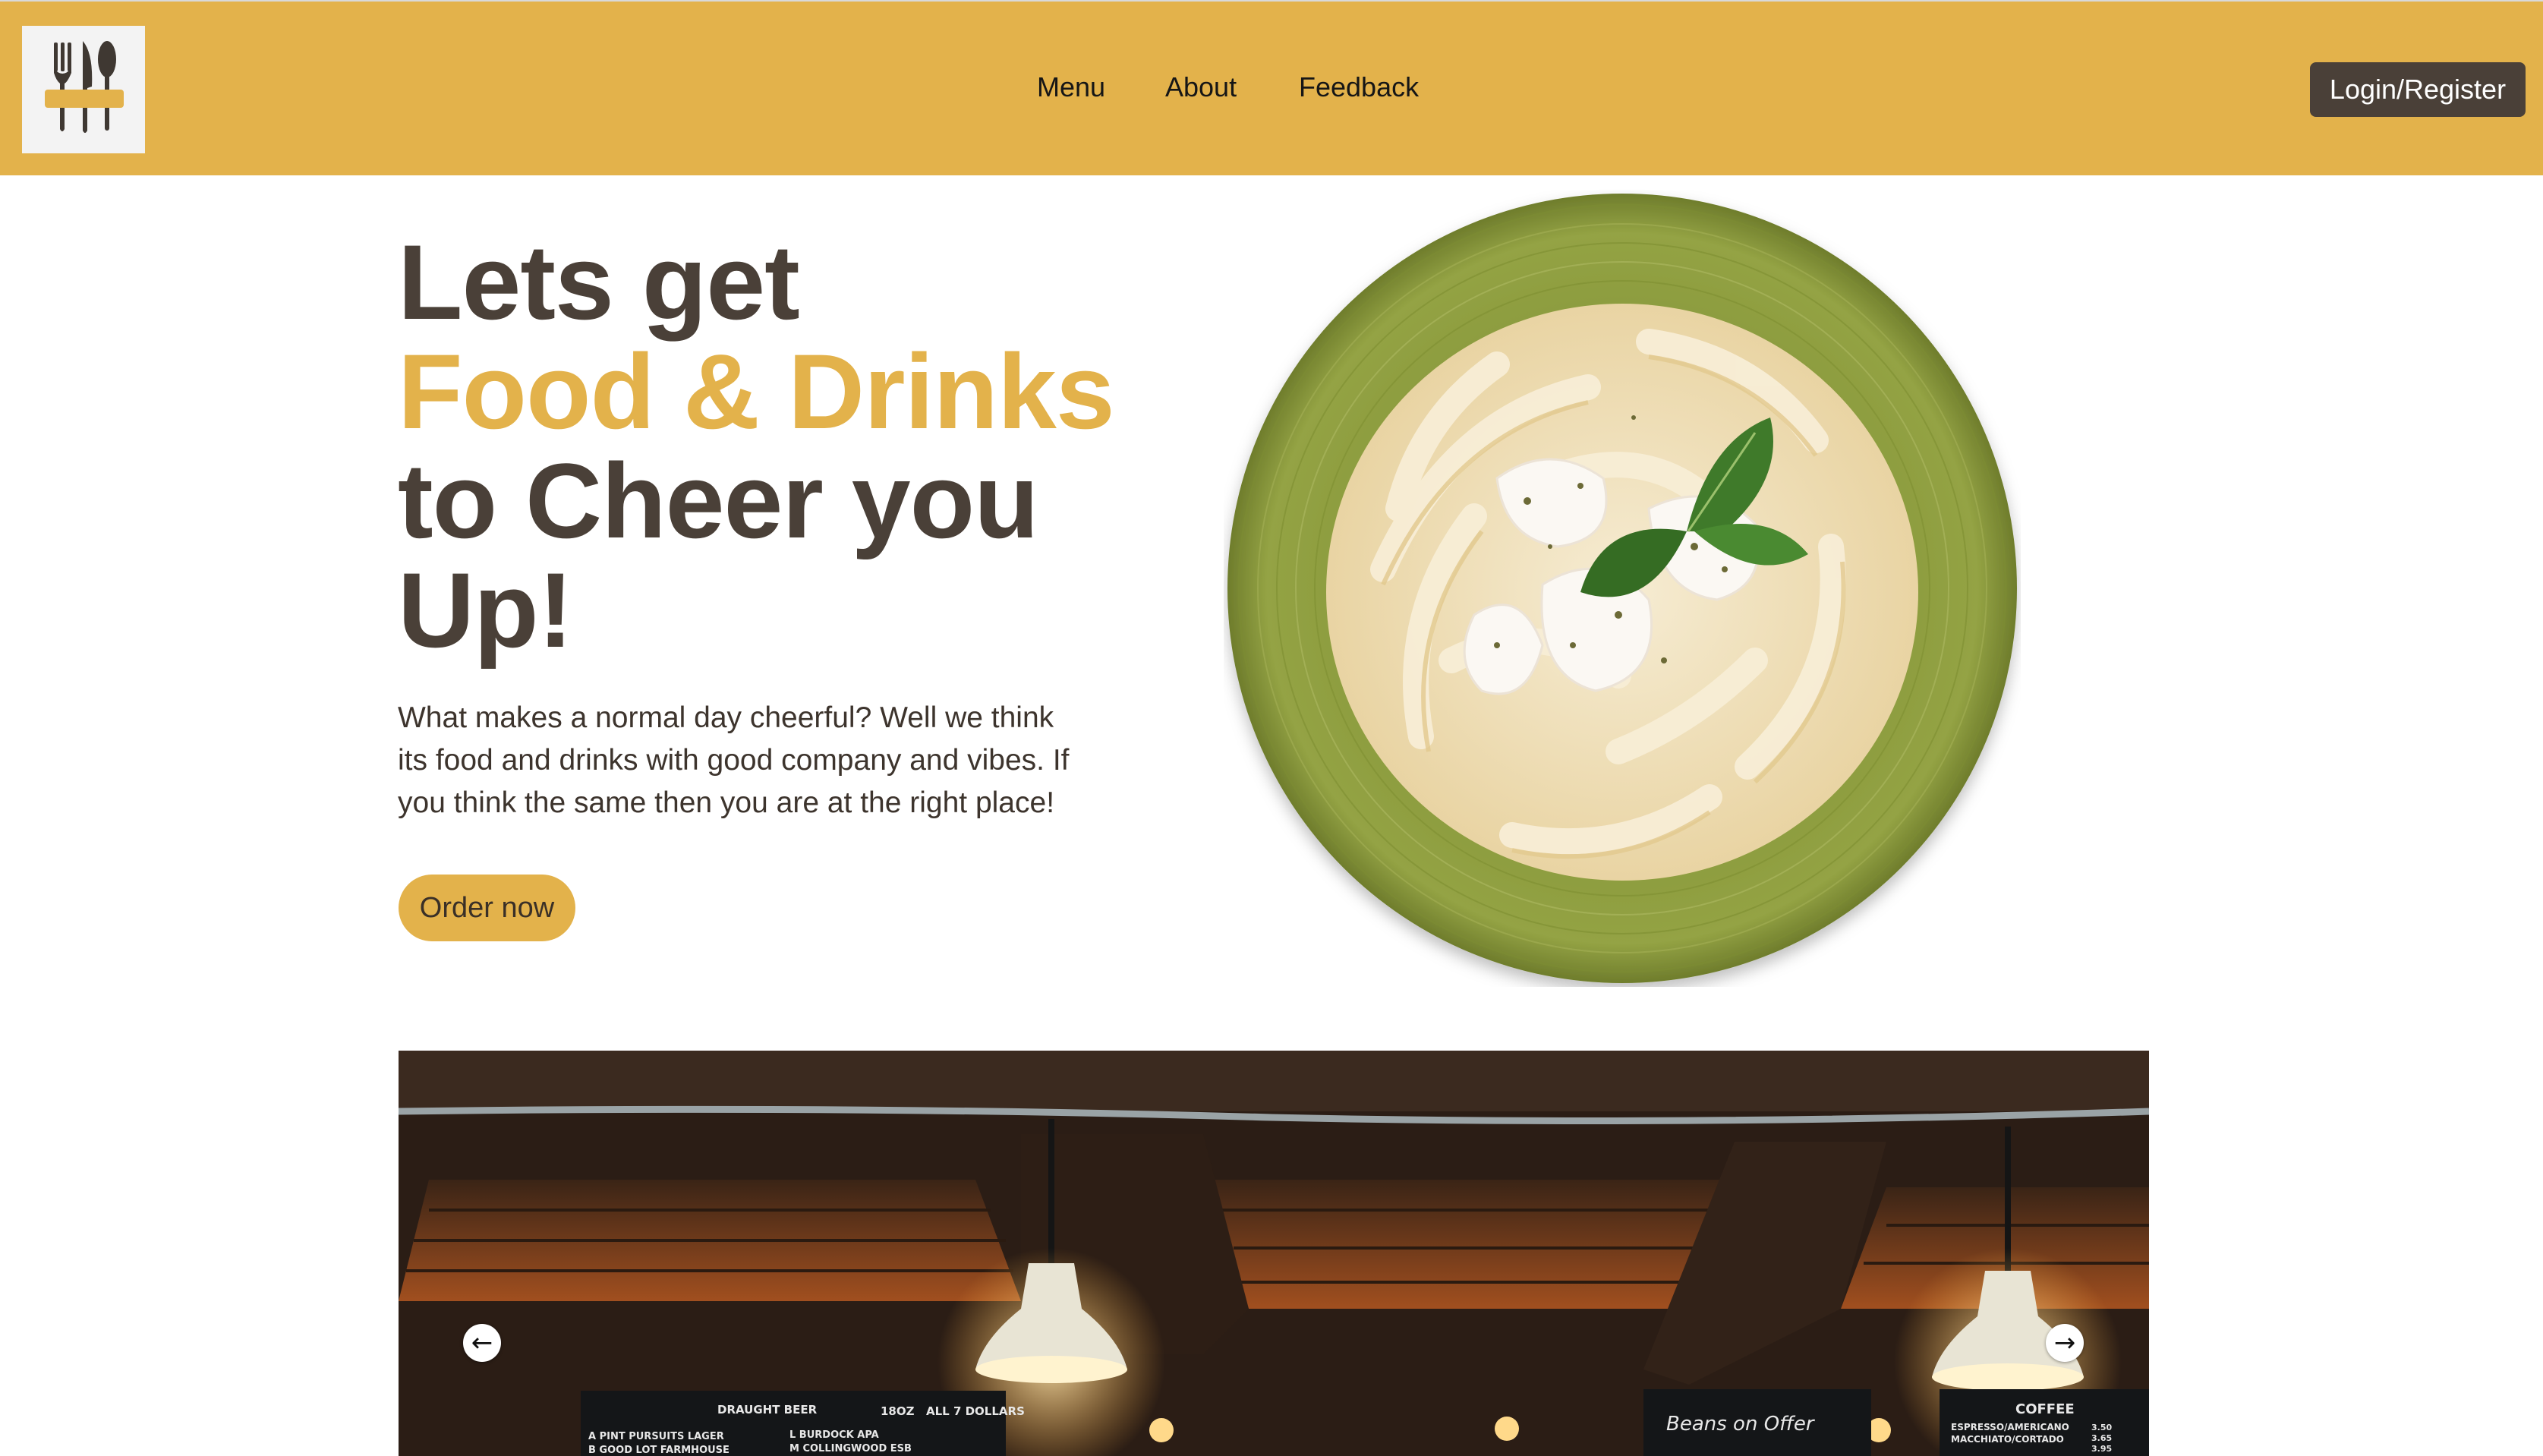  Describe the element at coordinates (84, 89) in the screenshot. I see `cutlery-logo-icon` at that location.